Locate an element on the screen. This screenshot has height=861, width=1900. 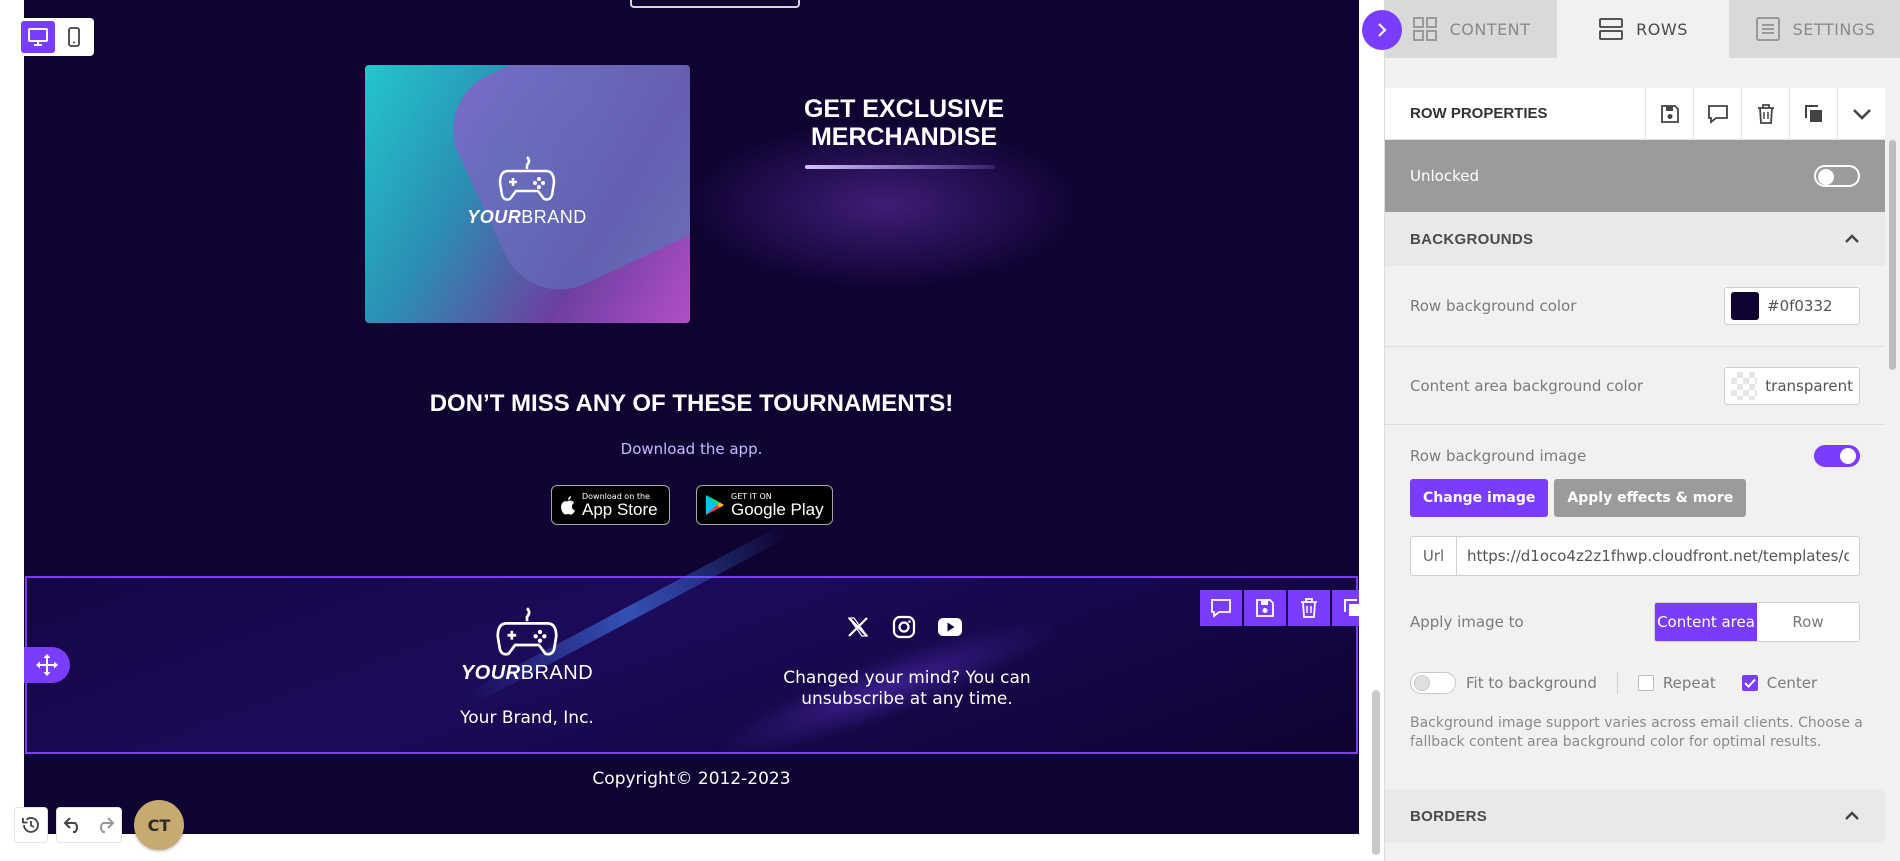
save-row-button is located at coordinates (1669, 113).